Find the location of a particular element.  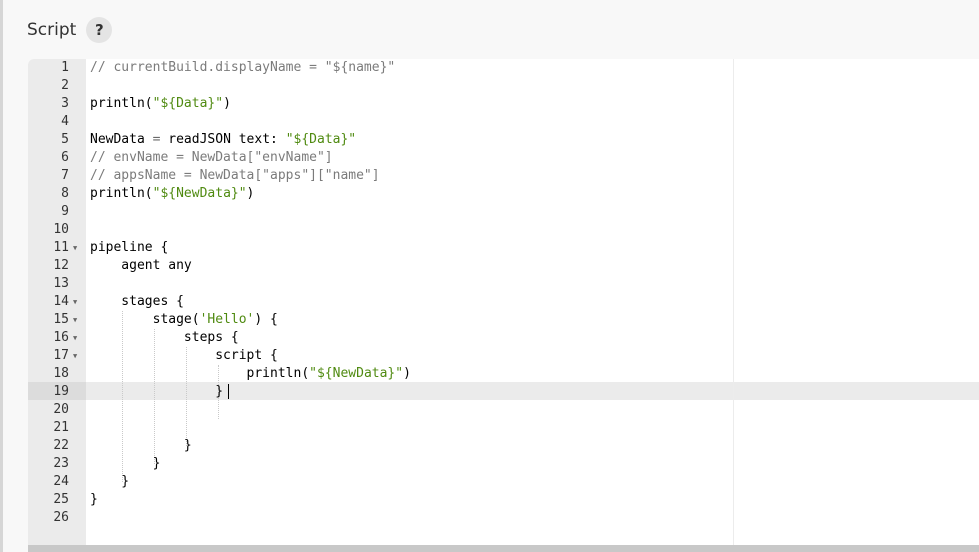

code-token: script { is located at coordinates (184, 355).